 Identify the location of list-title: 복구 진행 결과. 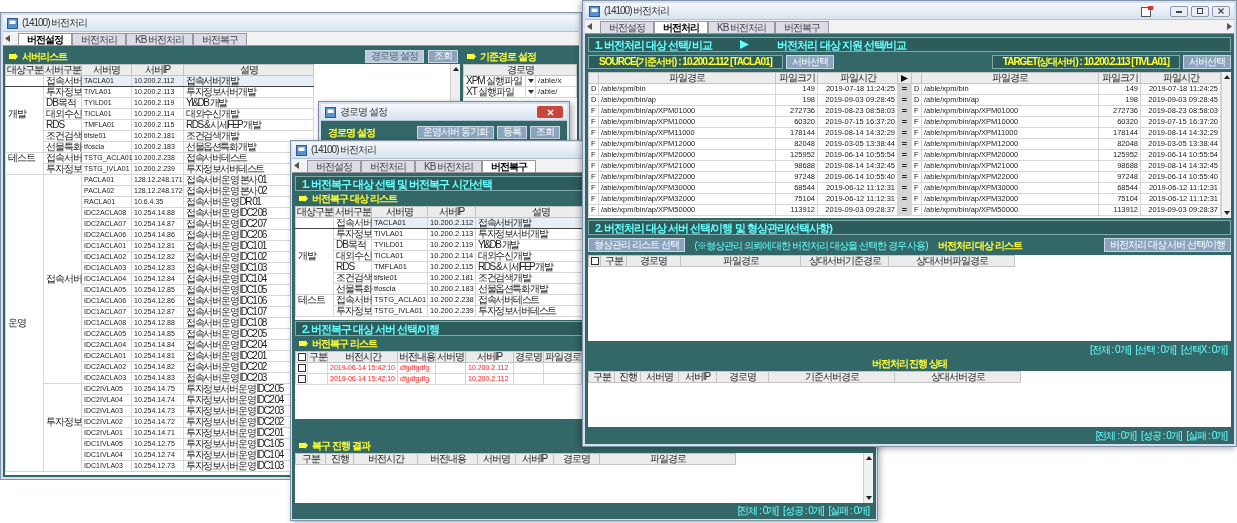
(341, 445).